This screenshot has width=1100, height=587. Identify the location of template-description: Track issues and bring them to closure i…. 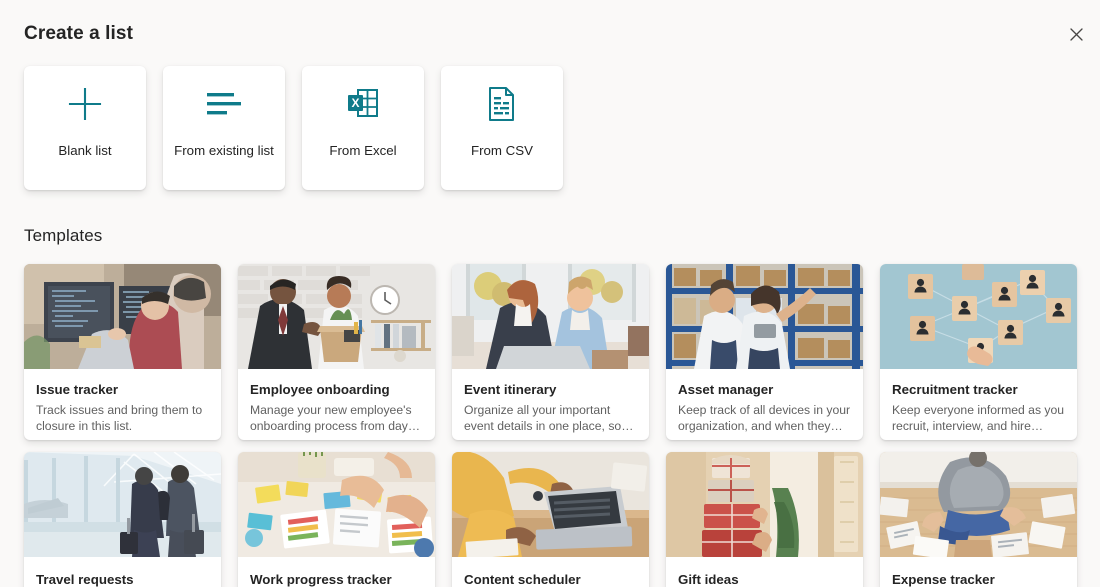
(119, 418).